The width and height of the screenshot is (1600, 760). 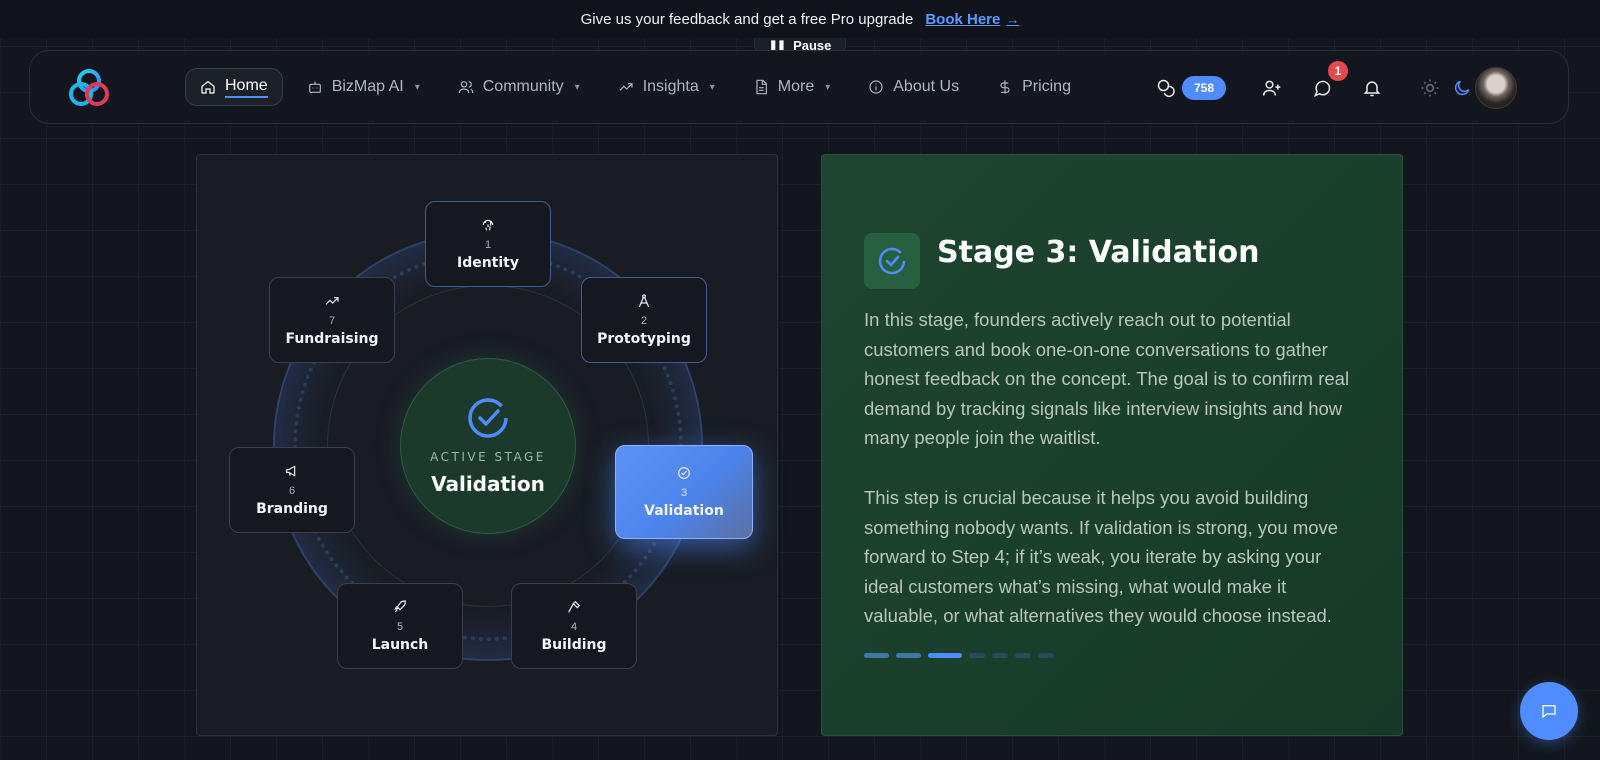 What do you see at coordinates (1496, 88) in the screenshot?
I see `avatar` at bounding box center [1496, 88].